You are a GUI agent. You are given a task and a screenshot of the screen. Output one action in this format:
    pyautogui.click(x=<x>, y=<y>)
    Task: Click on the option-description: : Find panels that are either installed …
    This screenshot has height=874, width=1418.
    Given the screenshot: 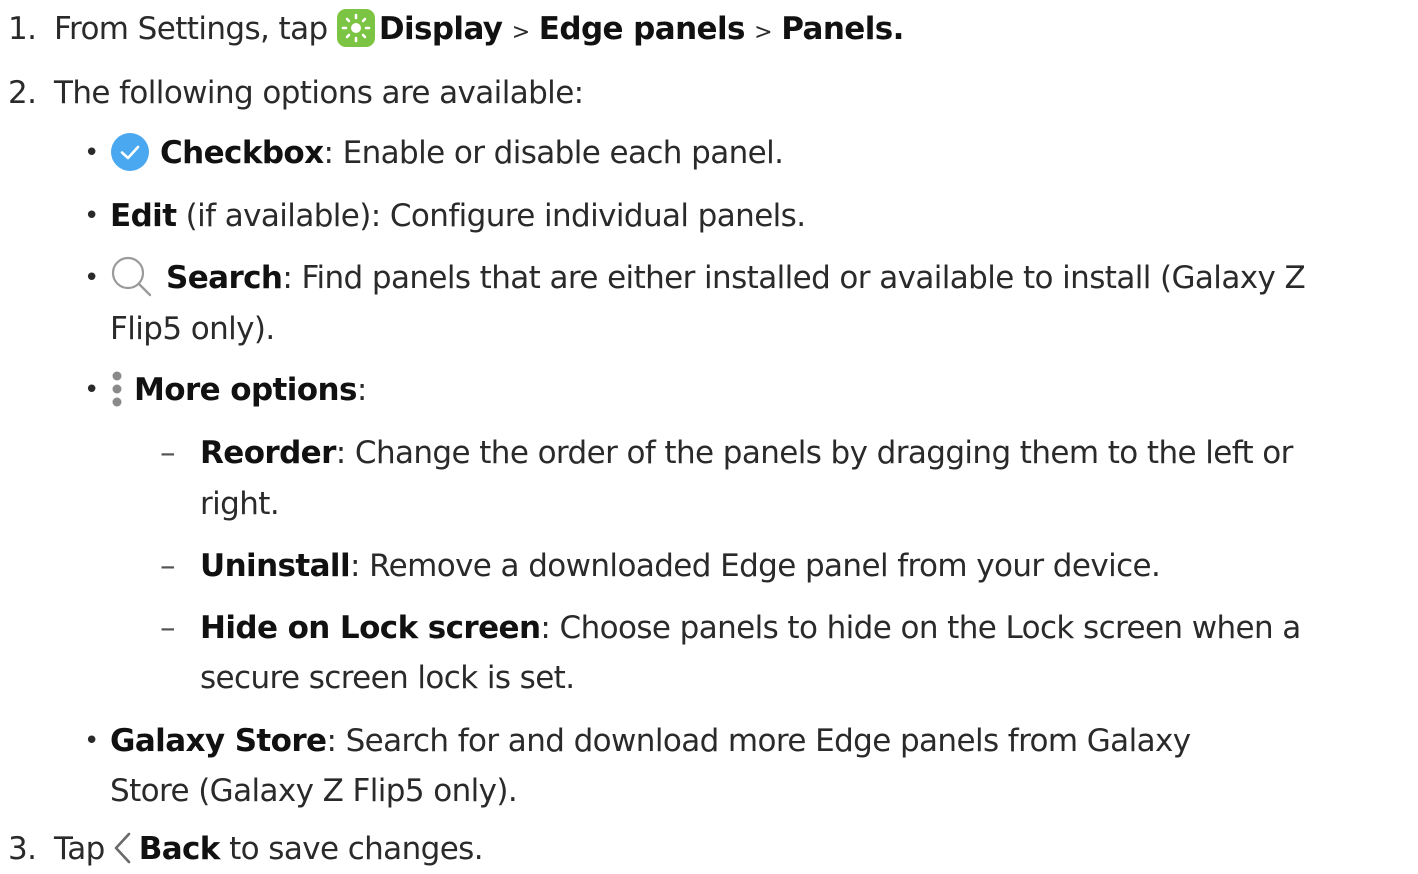 What is the action you would take?
    pyautogui.click(x=794, y=278)
    